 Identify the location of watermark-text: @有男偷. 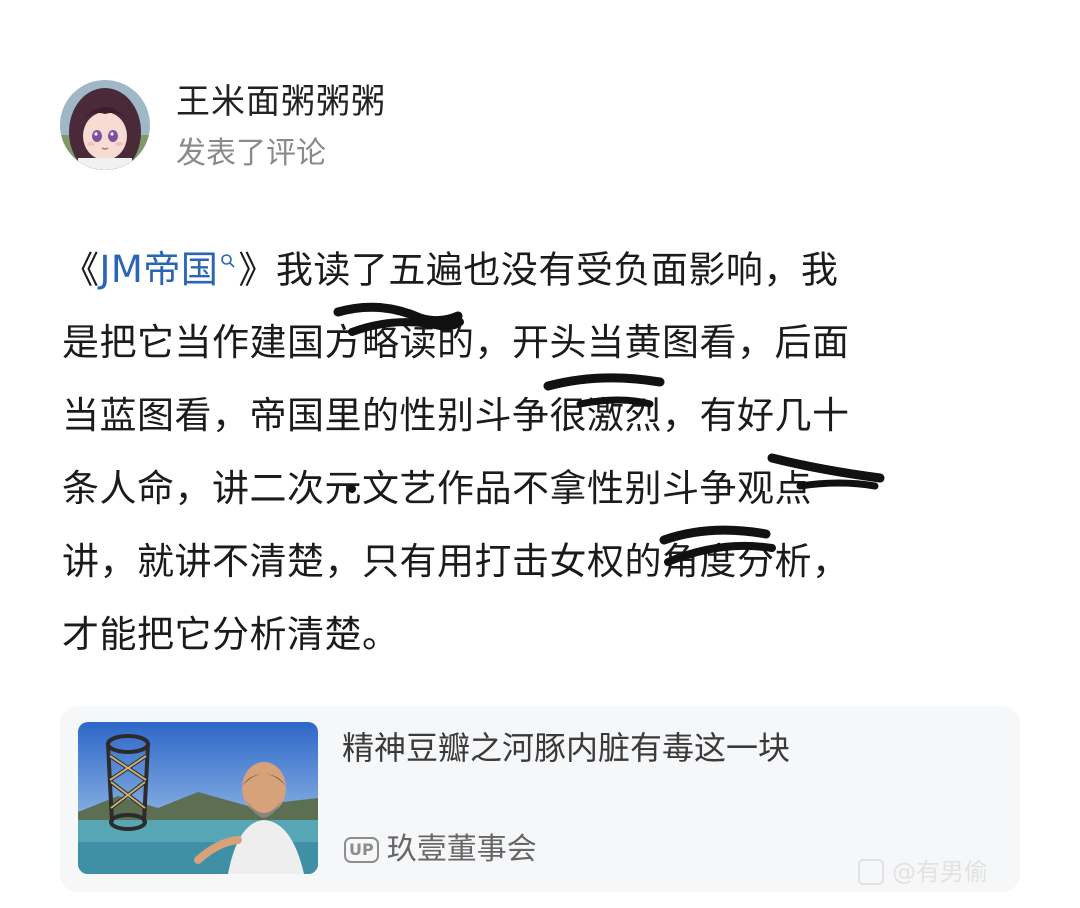
(940, 872).